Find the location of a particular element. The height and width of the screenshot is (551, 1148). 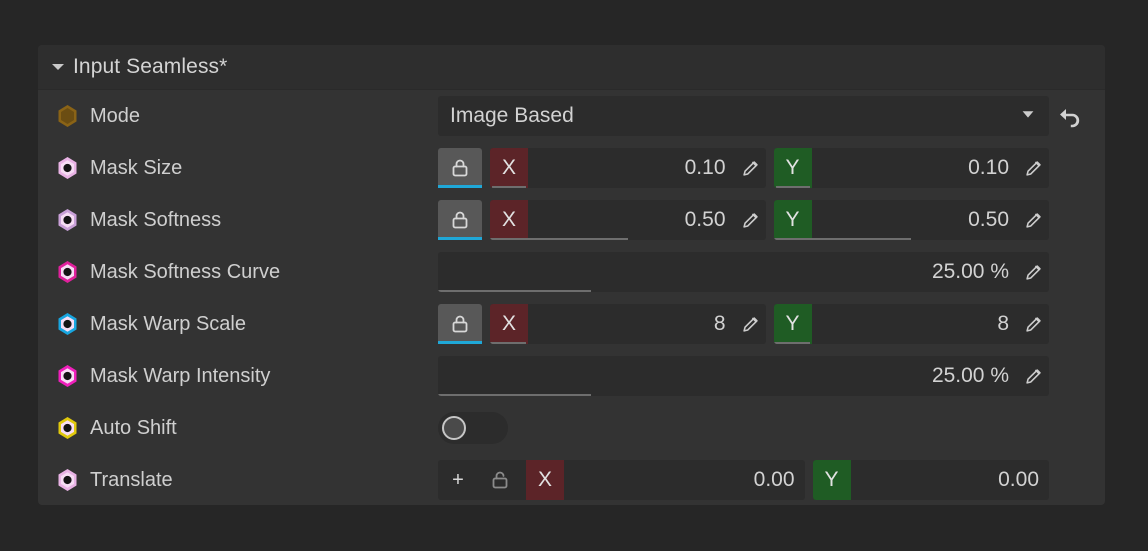

property-control-cell: 25.00 % is located at coordinates (771, 272).